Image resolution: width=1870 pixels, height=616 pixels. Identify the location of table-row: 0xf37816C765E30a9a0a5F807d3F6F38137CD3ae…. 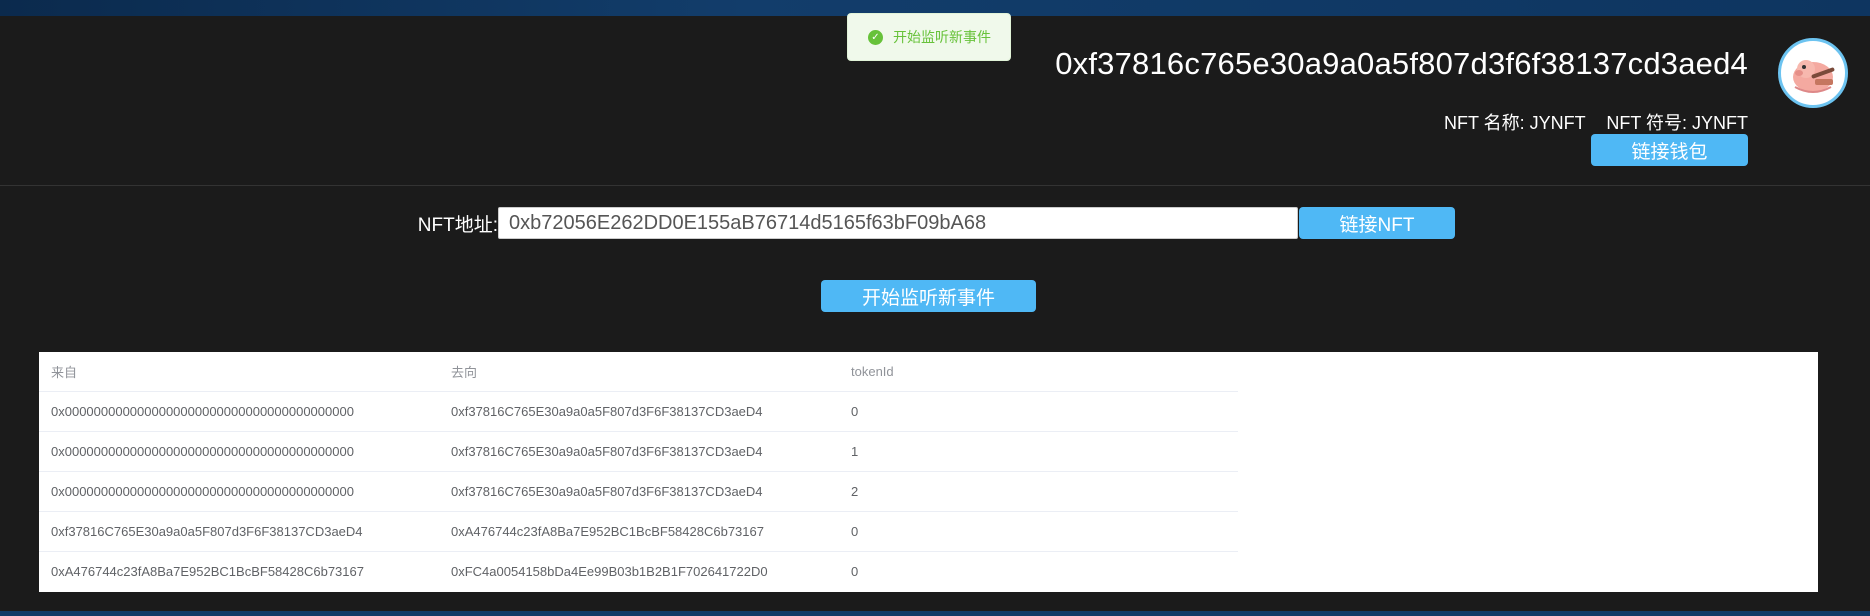
(638, 531).